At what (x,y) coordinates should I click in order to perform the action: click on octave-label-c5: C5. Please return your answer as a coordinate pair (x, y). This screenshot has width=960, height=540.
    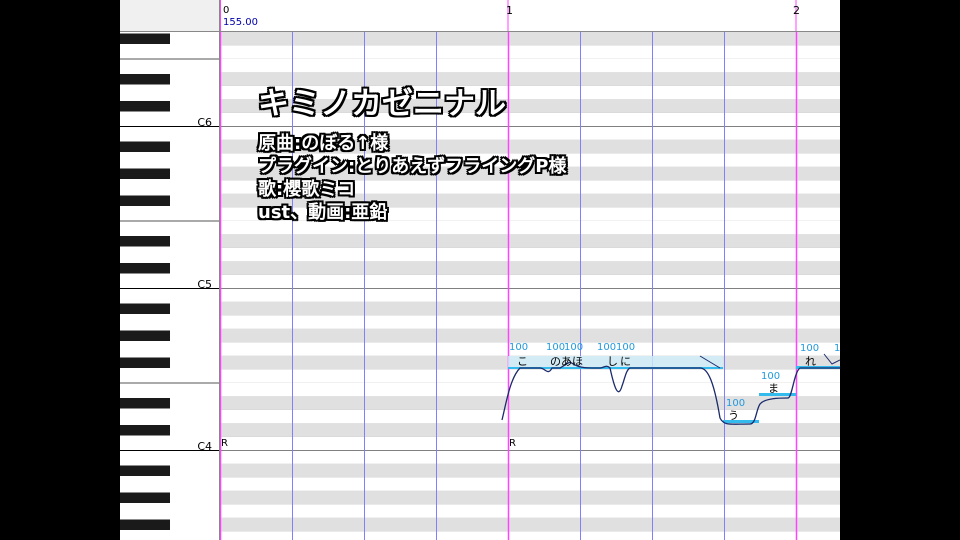
    Looking at the image, I should click on (204, 284).